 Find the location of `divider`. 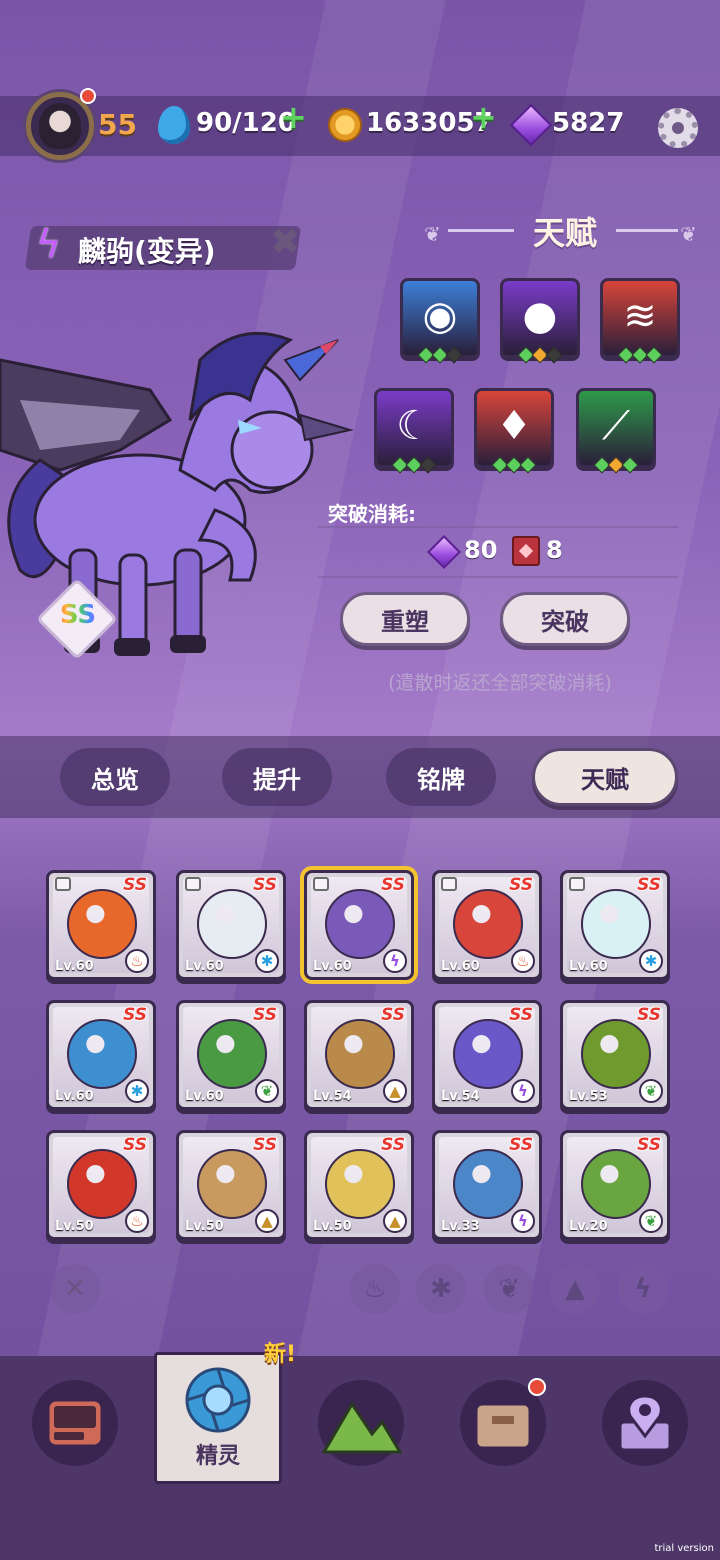

divider is located at coordinates (498, 527).